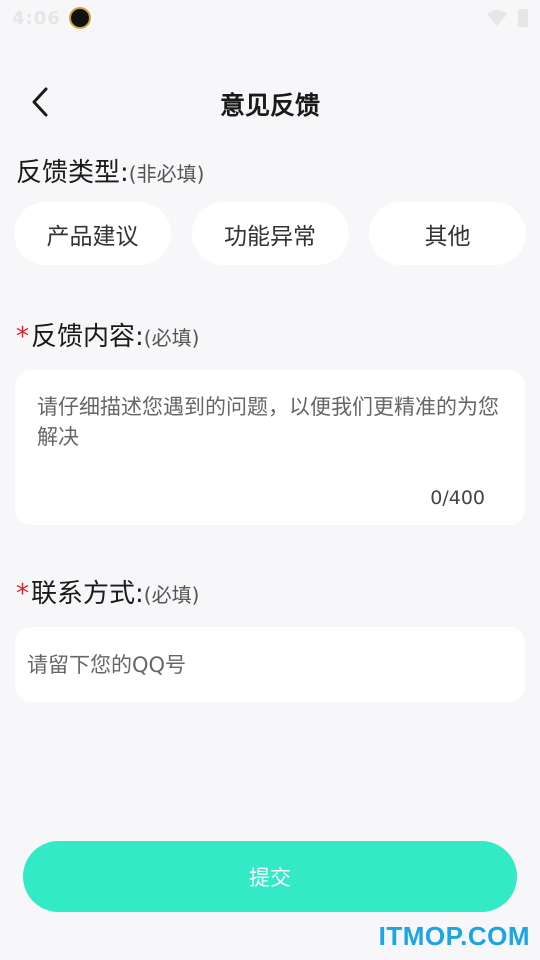  What do you see at coordinates (166, 174) in the screenshot?
I see `feedback-type-hint: (非必填)` at bounding box center [166, 174].